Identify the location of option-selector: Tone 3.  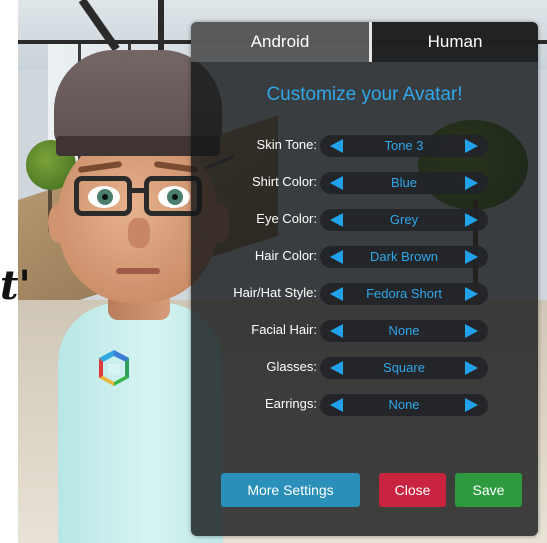
(404, 146).